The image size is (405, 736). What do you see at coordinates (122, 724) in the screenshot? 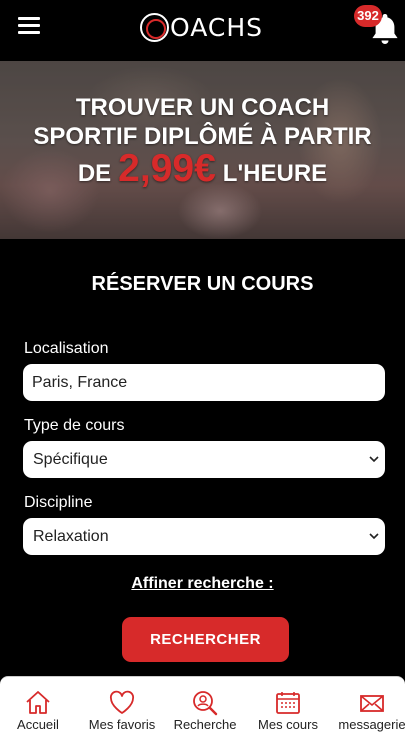
I see `tab-label: Mes favoris` at bounding box center [122, 724].